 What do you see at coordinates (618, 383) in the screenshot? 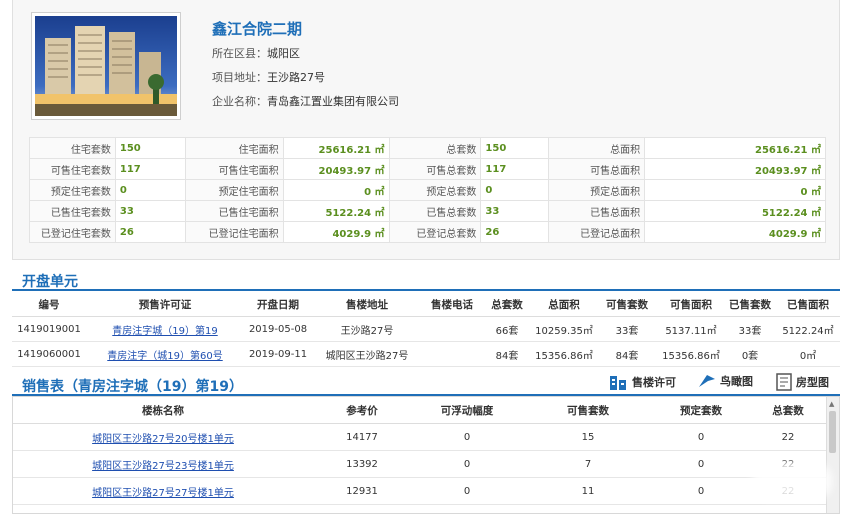
I see `building-icon` at bounding box center [618, 383].